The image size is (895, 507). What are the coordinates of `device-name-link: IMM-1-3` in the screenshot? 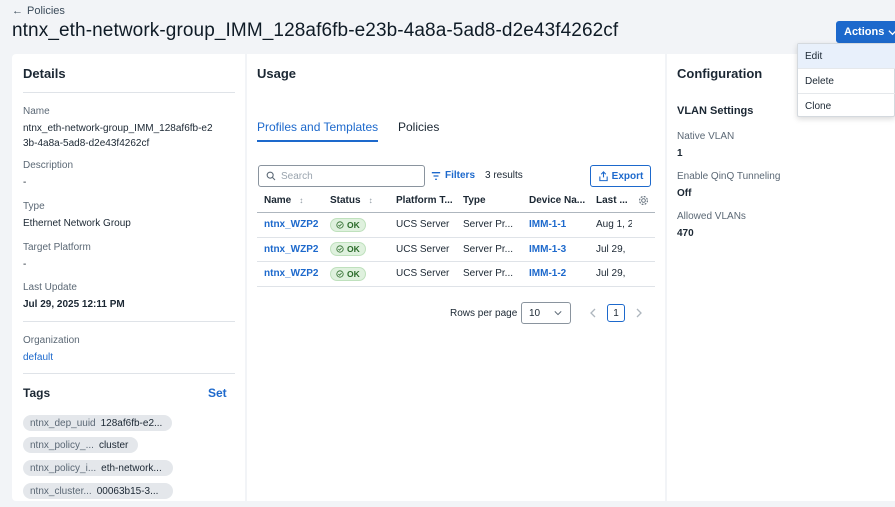 It's located at (558, 250).